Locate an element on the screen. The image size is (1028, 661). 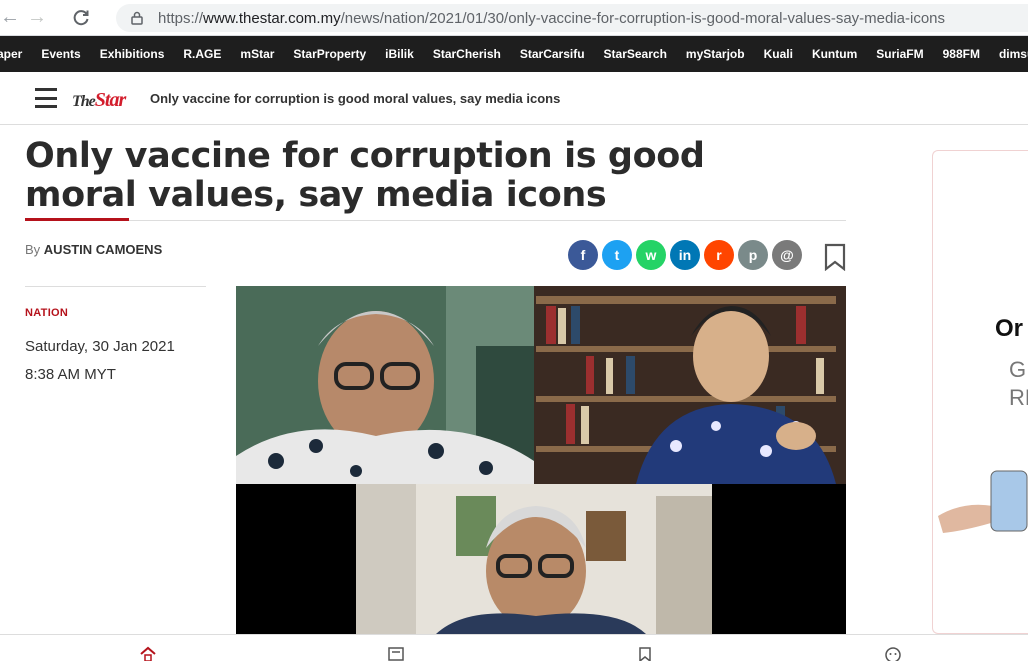
publish-date: Saturday, 30 Jan 2021 is located at coordinates (100, 346).